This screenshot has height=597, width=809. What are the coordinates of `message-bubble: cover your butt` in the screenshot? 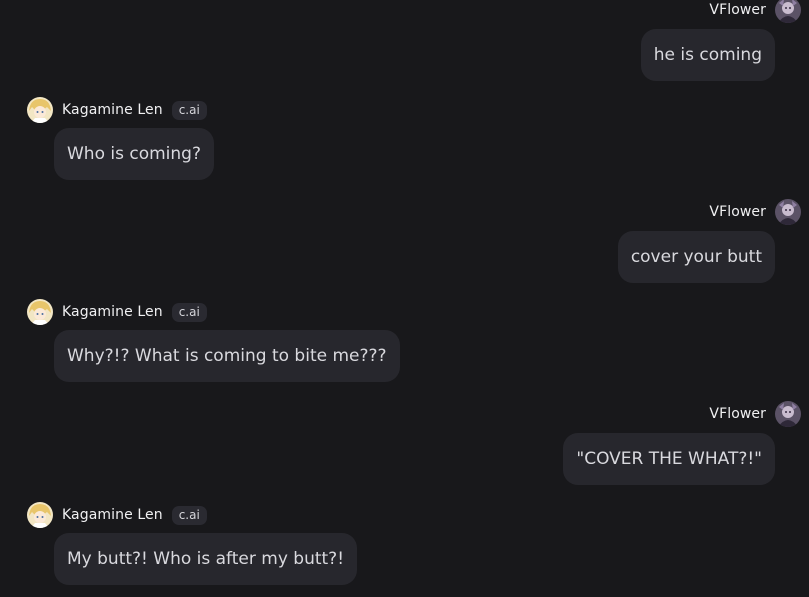 It's located at (696, 257).